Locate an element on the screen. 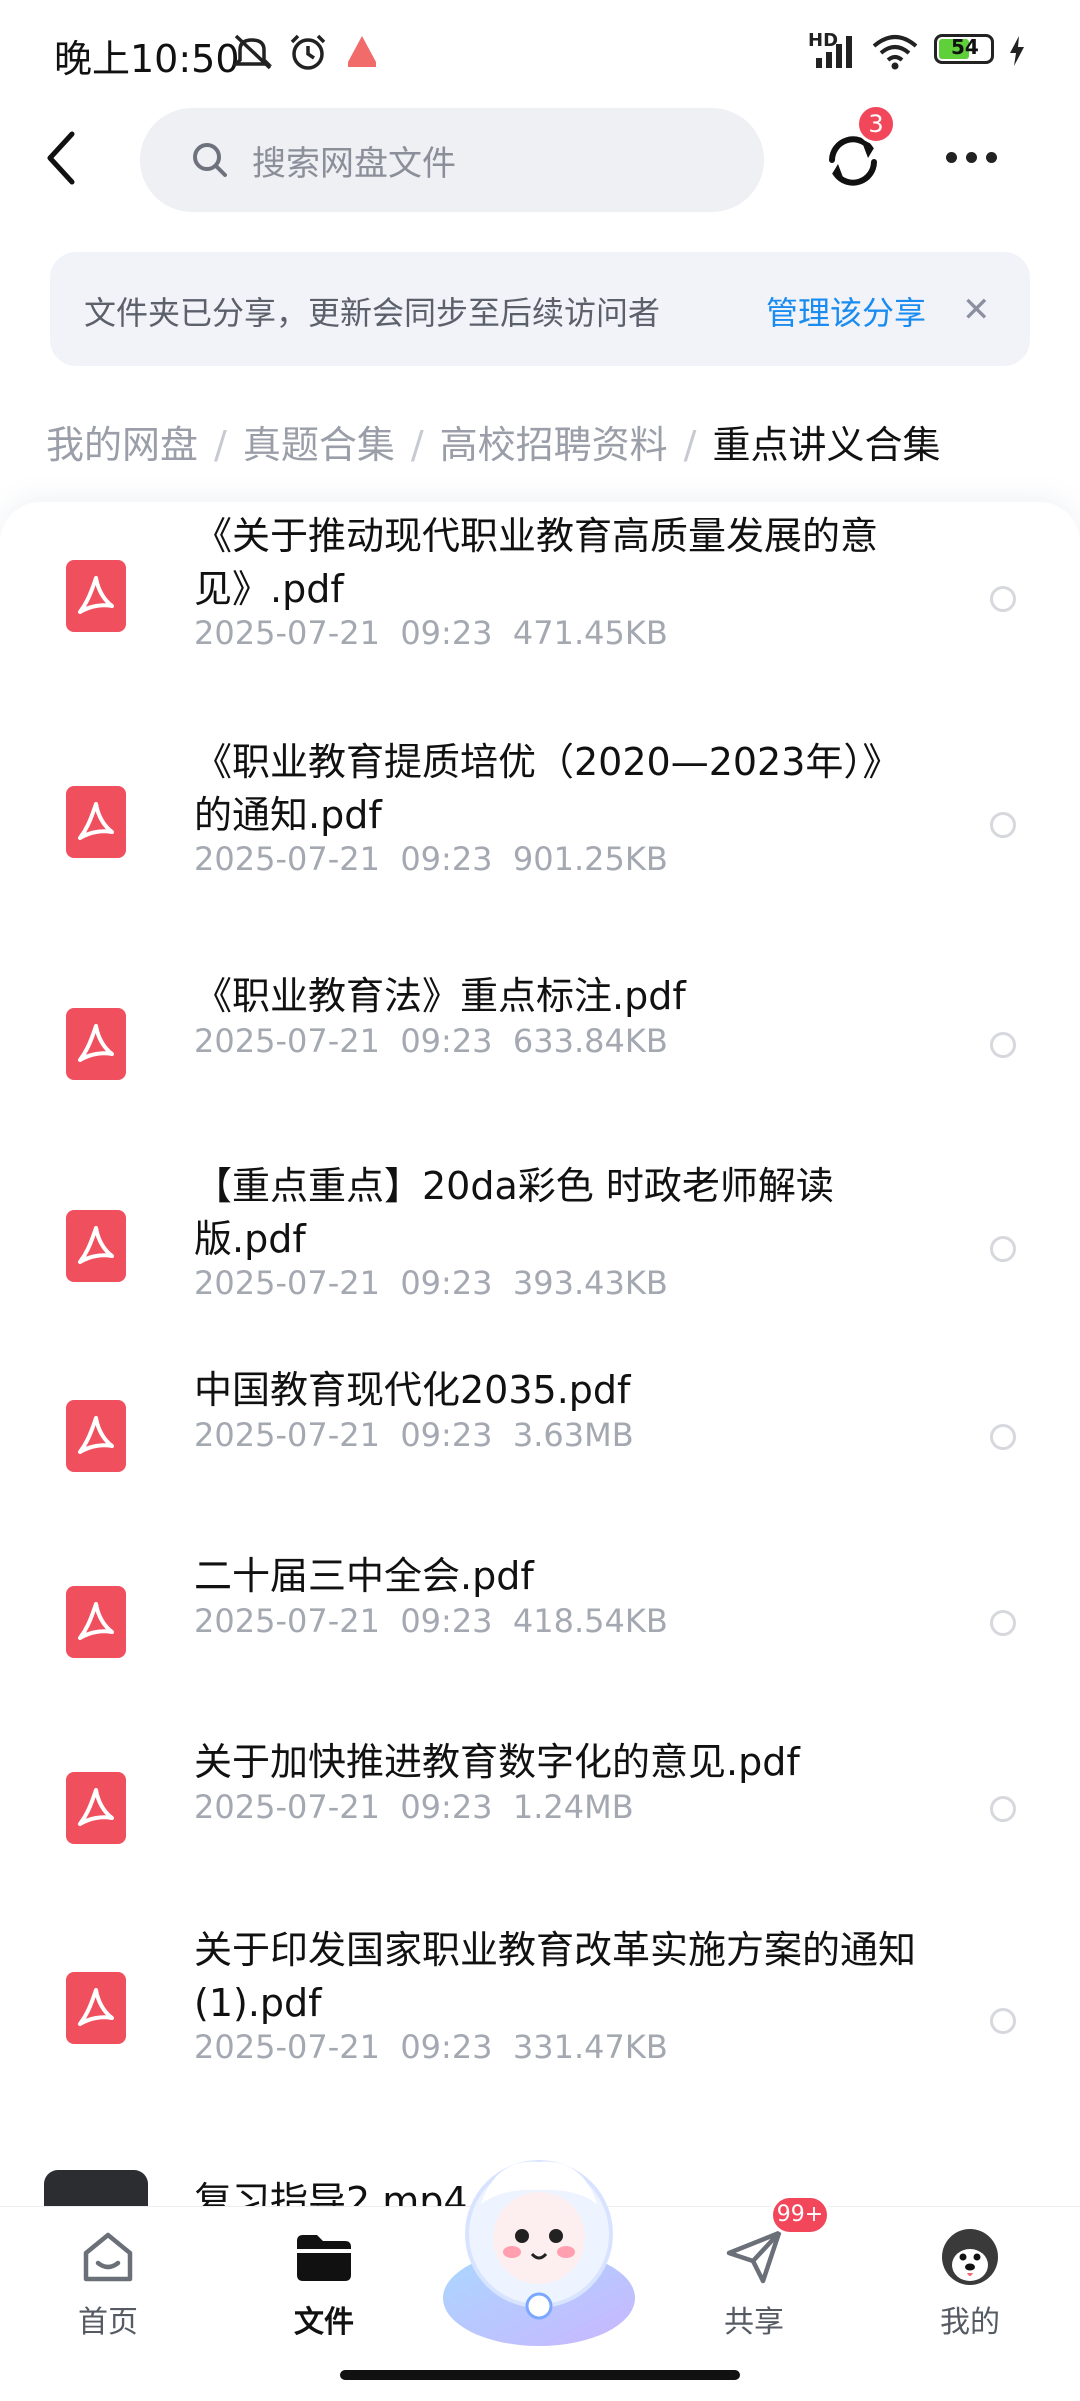  wifi-icon is located at coordinates (895, 52).